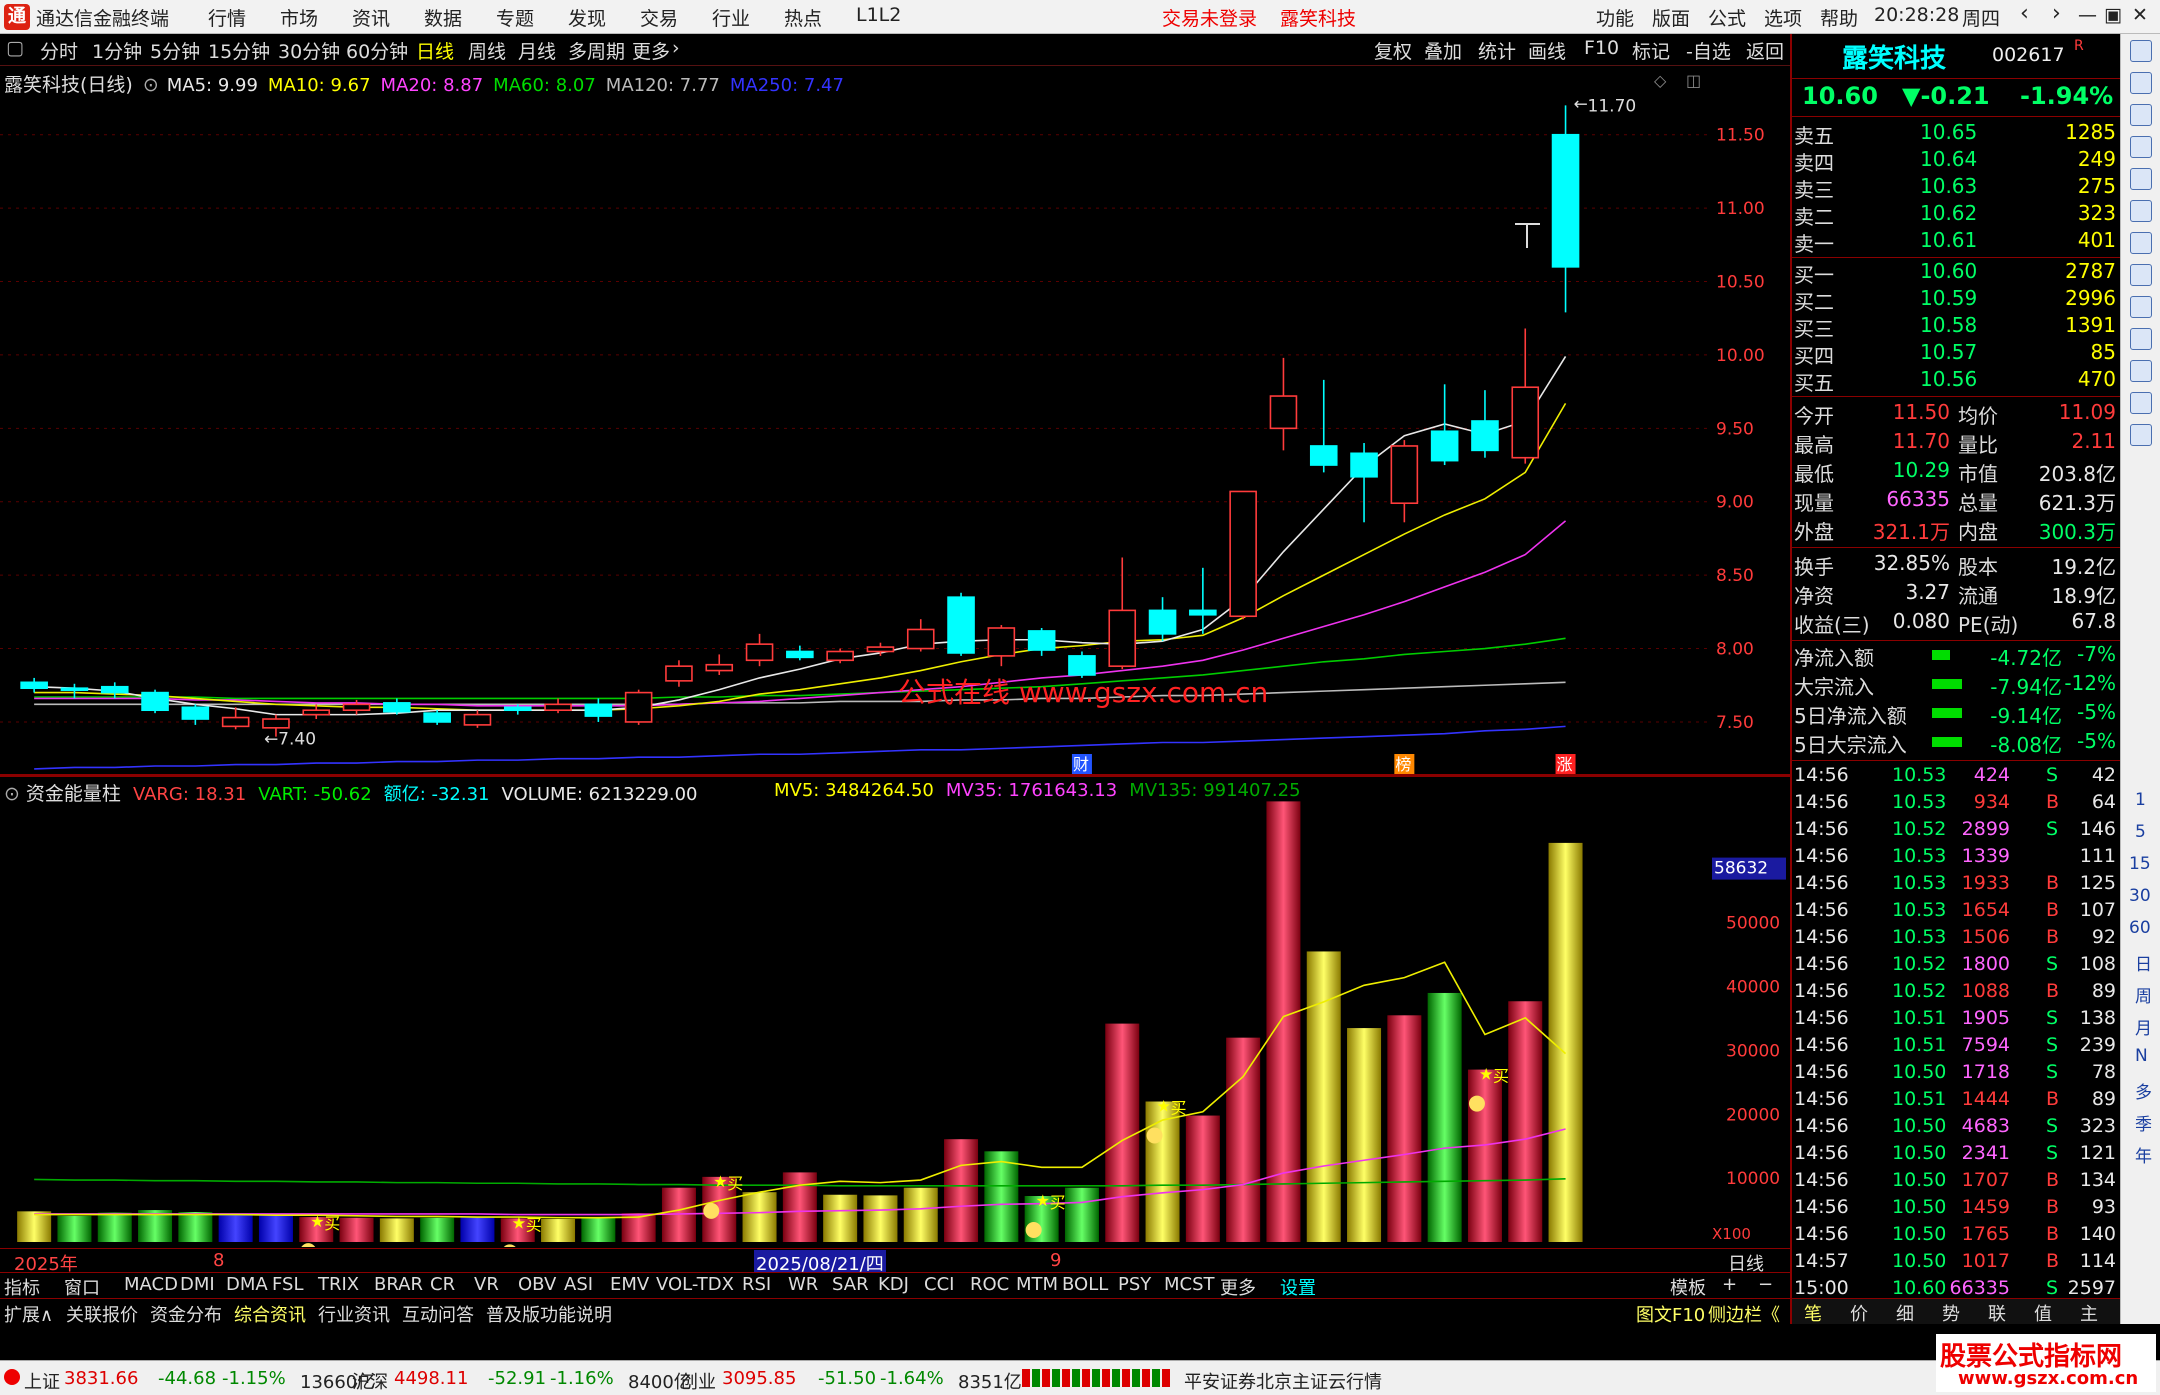 Image resolution: width=2160 pixels, height=1395 pixels. What do you see at coordinates (1905, 1313) in the screenshot?
I see `side-tab-2: 细` at bounding box center [1905, 1313].